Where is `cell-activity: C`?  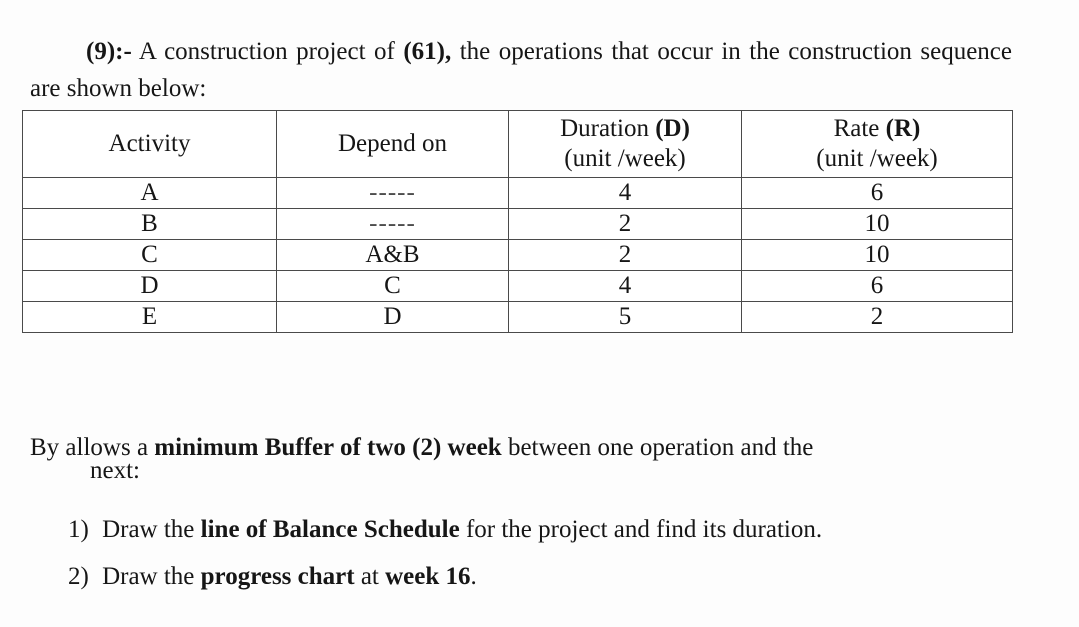
cell-activity: C is located at coordinates (149, 255).